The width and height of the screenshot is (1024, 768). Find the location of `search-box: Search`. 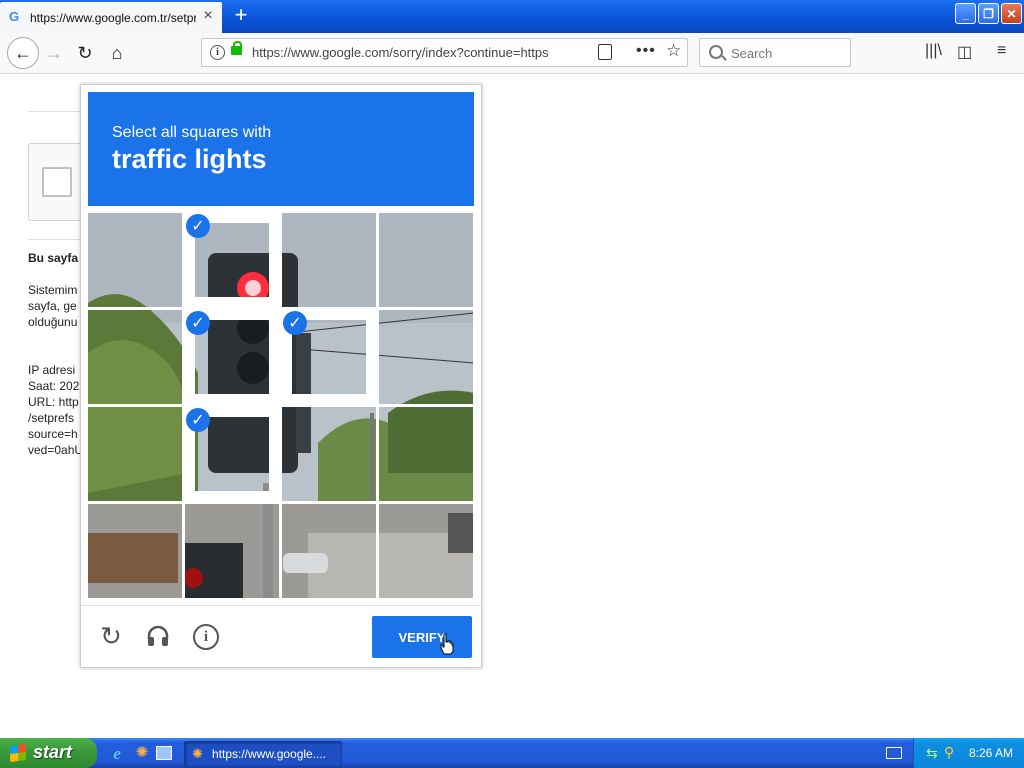

search-box: Search is located at coordinates (775, 52).